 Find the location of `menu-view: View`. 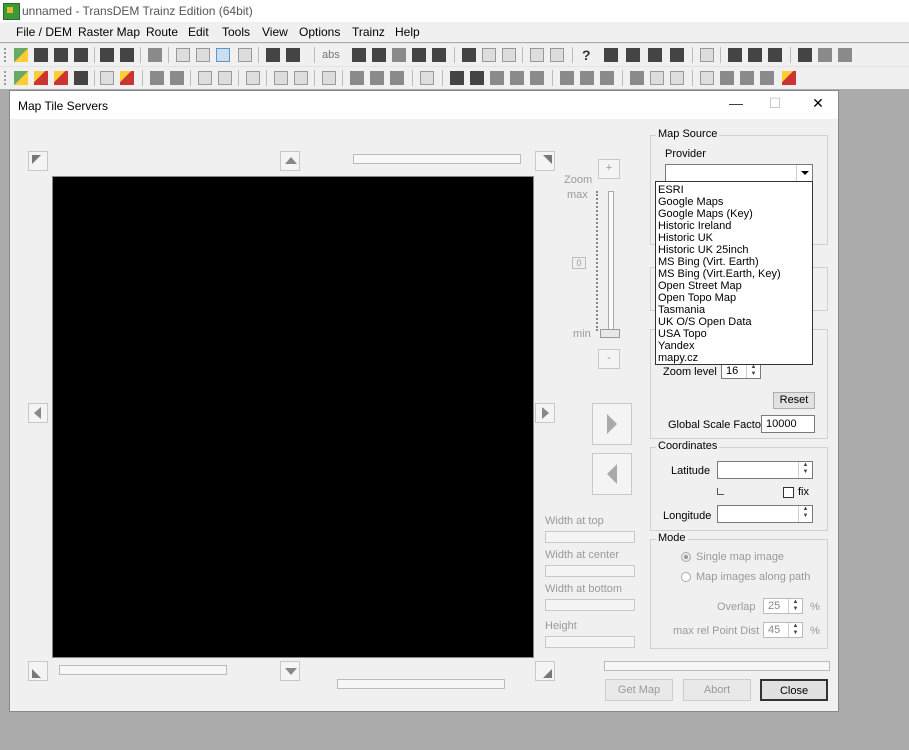

menu-view: View is located at coordinates (275, 32).